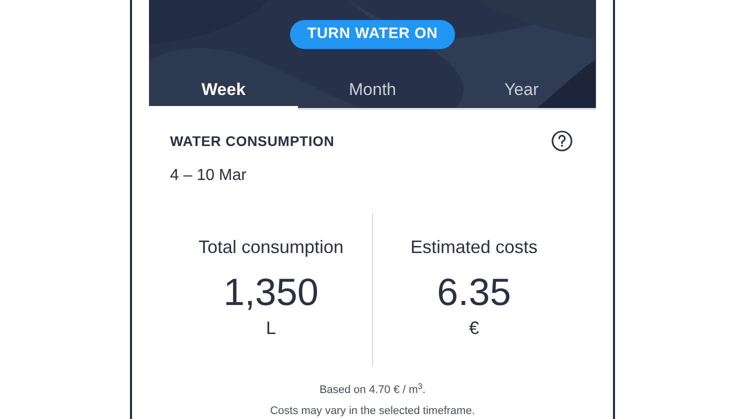  Describe the element at coordinates (562, 141) in the screenshot. I see `help-icon` at that location.